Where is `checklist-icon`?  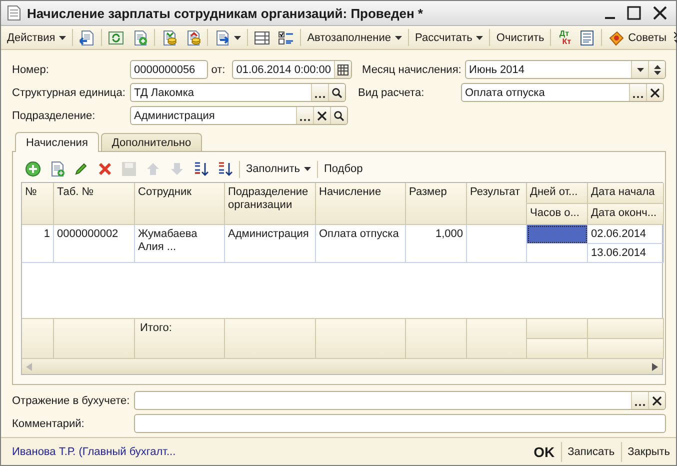 checklist-icon is located at coordinates (286, 38).